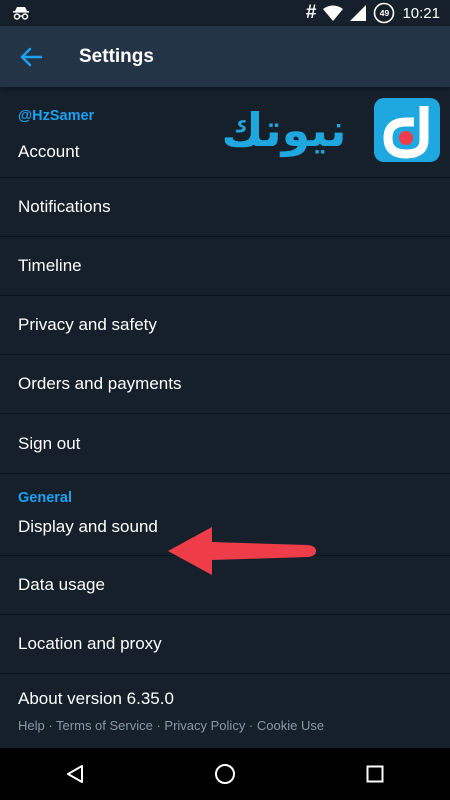 This screenshot has height=800, width=450. I want to click on hash-indicator: #, so click(311, 12).